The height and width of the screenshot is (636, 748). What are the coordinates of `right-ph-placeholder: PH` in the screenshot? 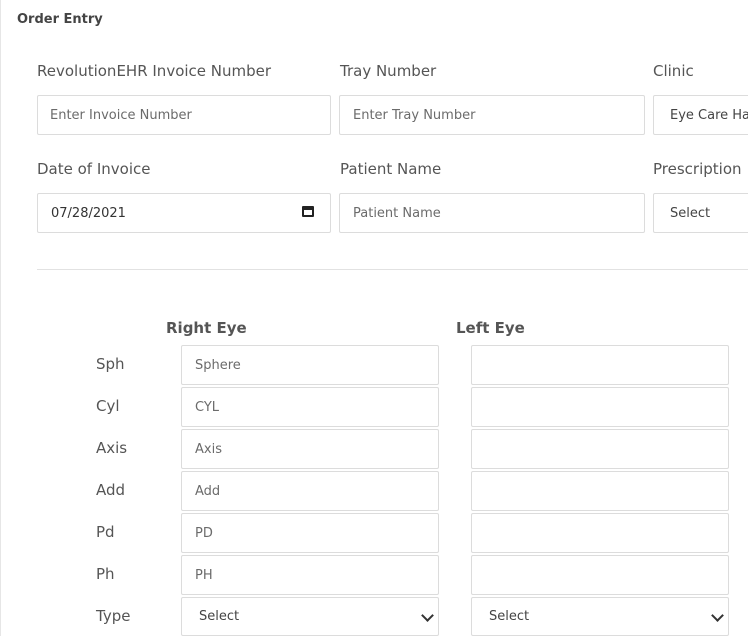 It's located at (204, 575).